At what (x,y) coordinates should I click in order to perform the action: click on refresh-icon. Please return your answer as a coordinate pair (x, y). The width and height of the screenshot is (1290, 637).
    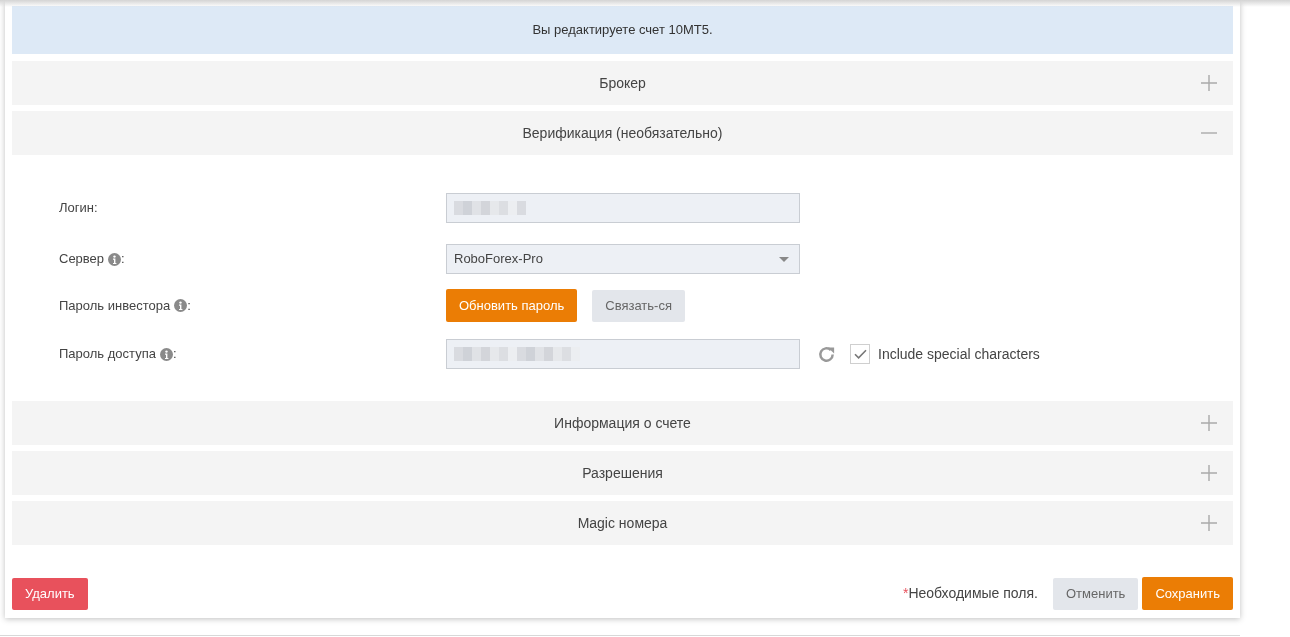
    Looking at the image, I should click on (826, 354).